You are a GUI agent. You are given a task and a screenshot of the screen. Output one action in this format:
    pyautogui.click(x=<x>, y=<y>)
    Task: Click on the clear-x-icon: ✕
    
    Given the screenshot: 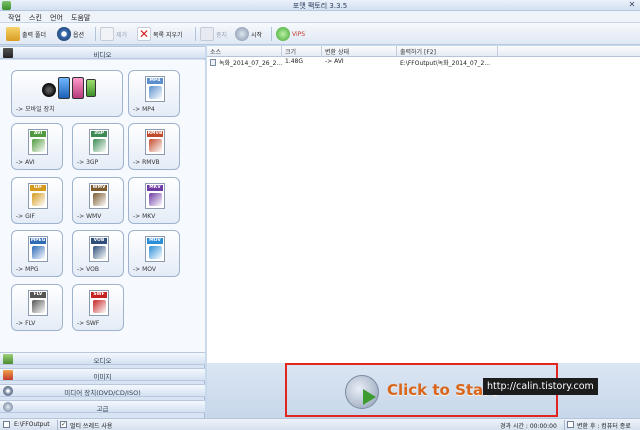 What is the action you would take?
    pyautogui.click(x=144, y=34)
    